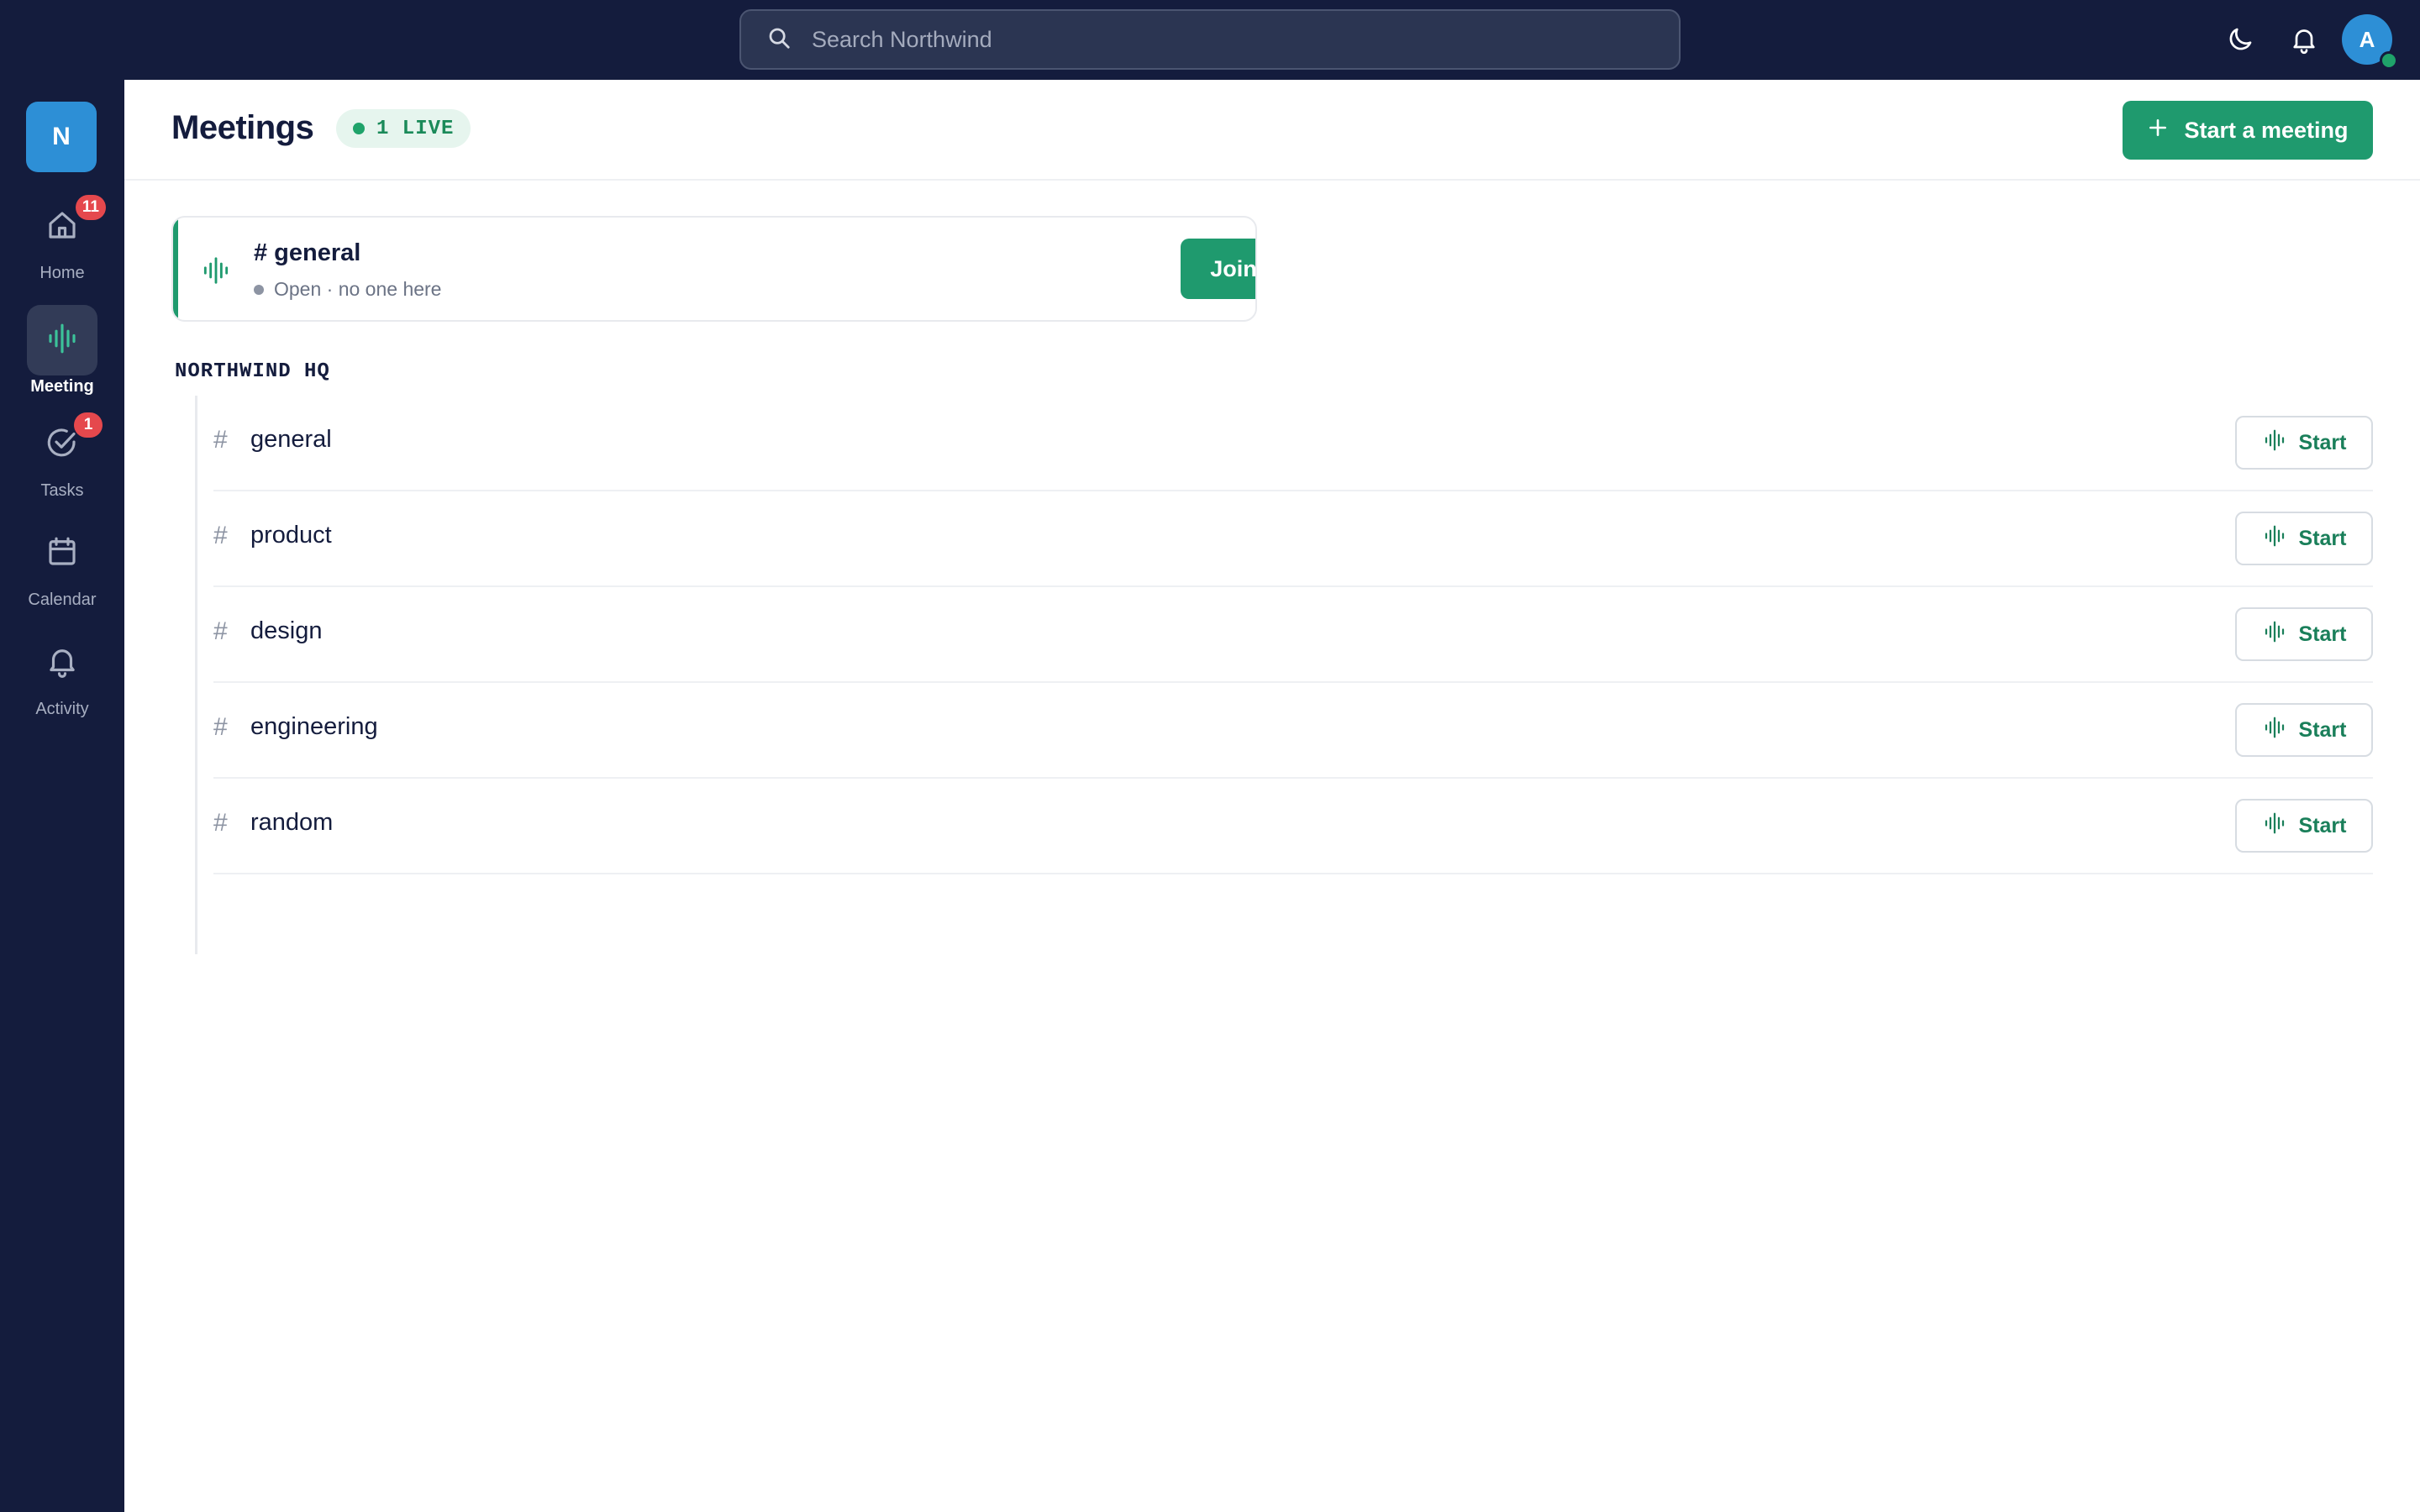  I want to click on channel-name: general, so click(291, 439).